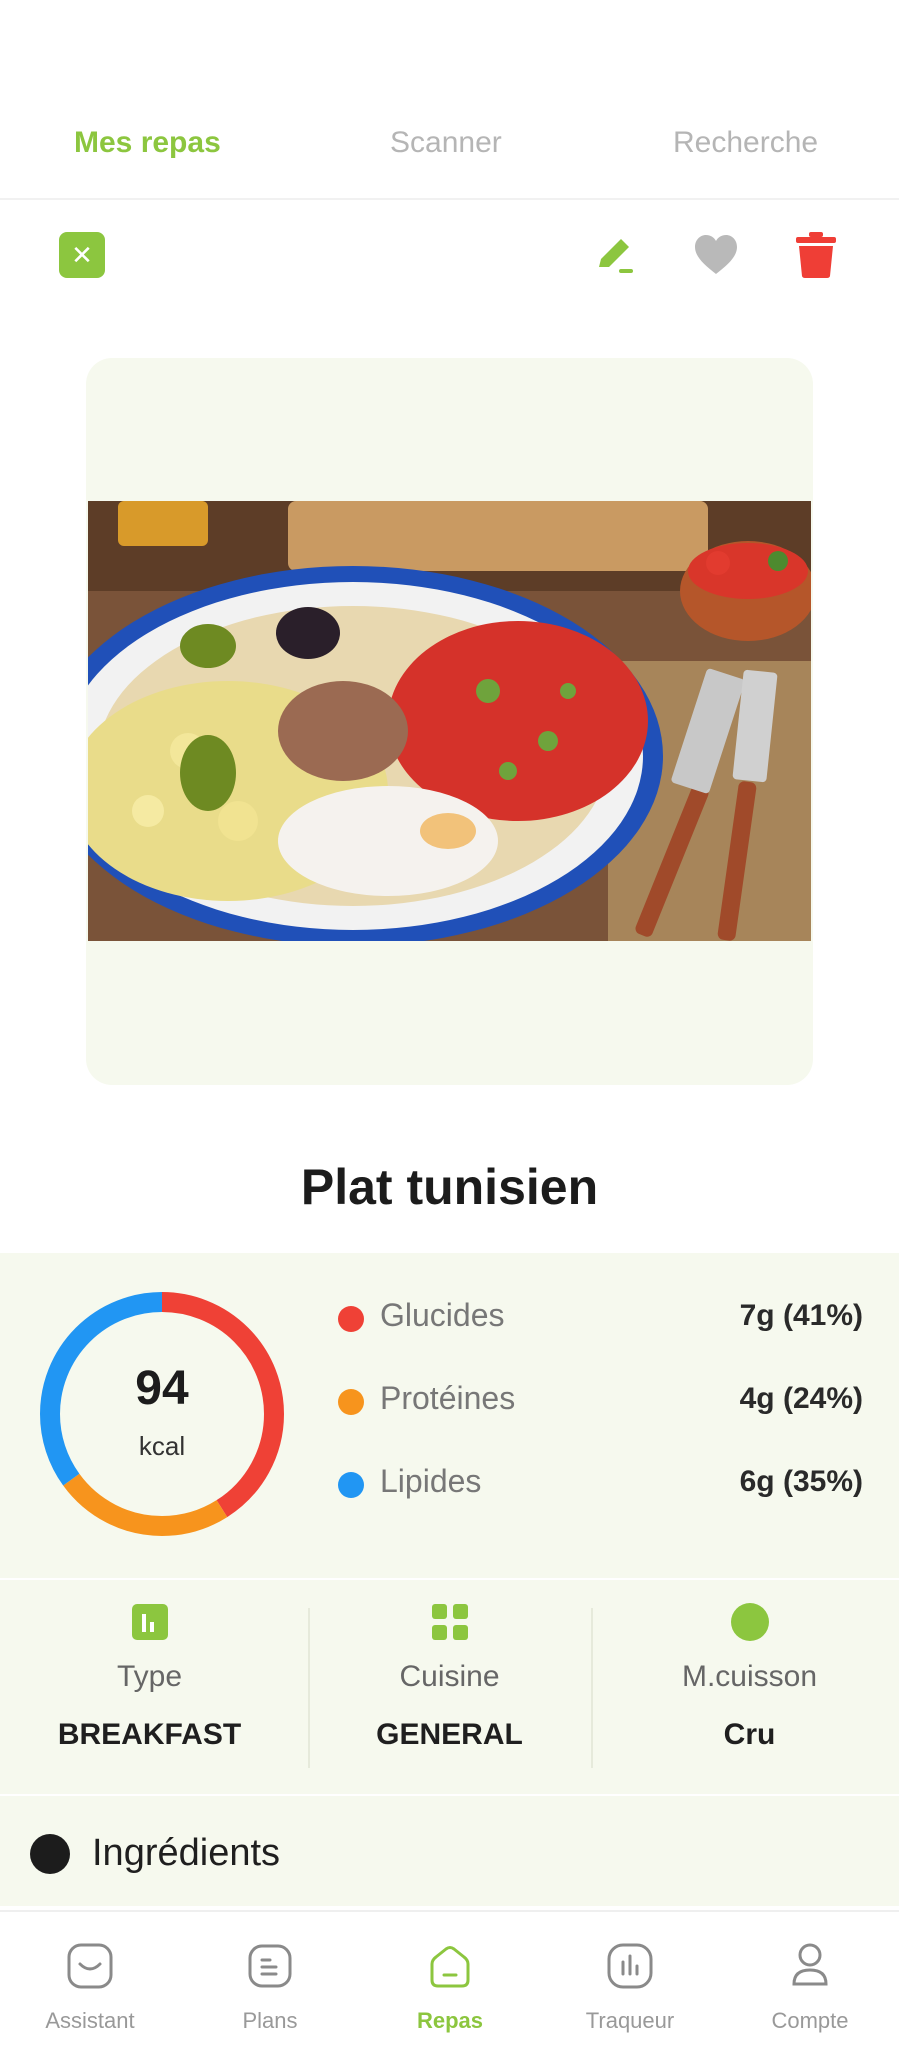 The image size is (899, 2048). I want to click on info-type: Type BREAKFAST, so click(149, 1687).